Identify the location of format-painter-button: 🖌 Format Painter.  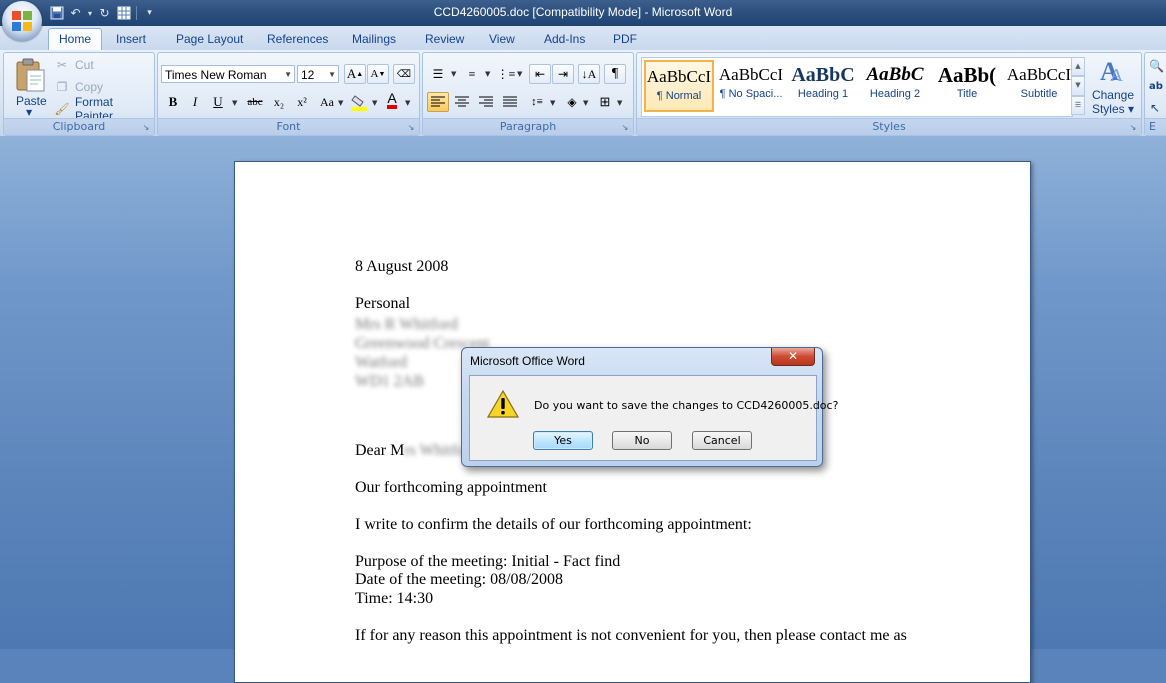
(104, 109).